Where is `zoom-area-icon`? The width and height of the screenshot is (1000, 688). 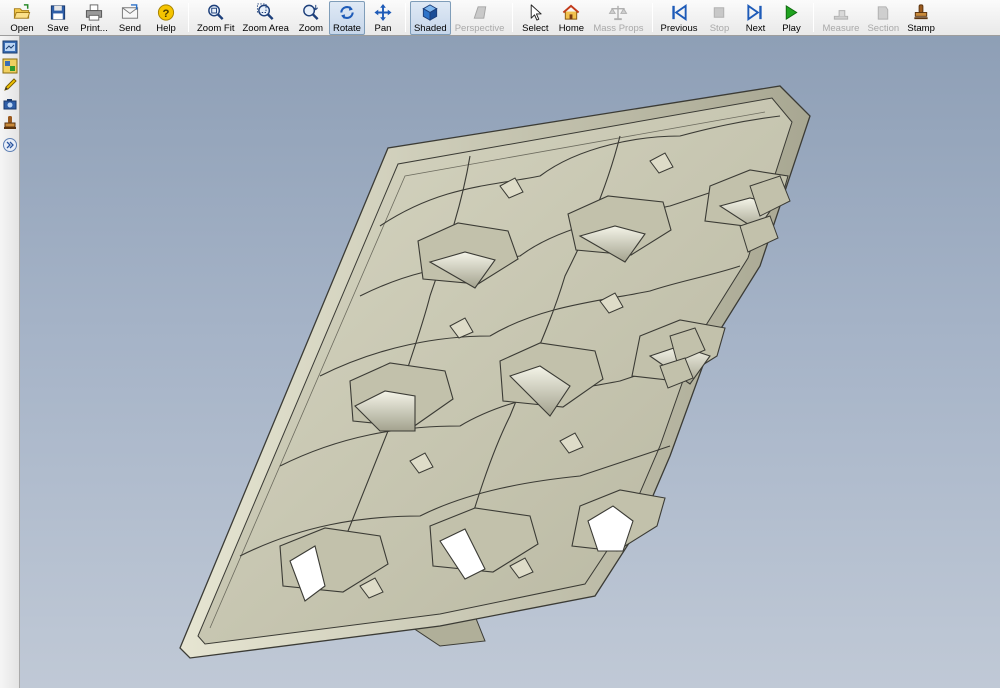
zoom-area-icon is located at coordinates (265, 11).